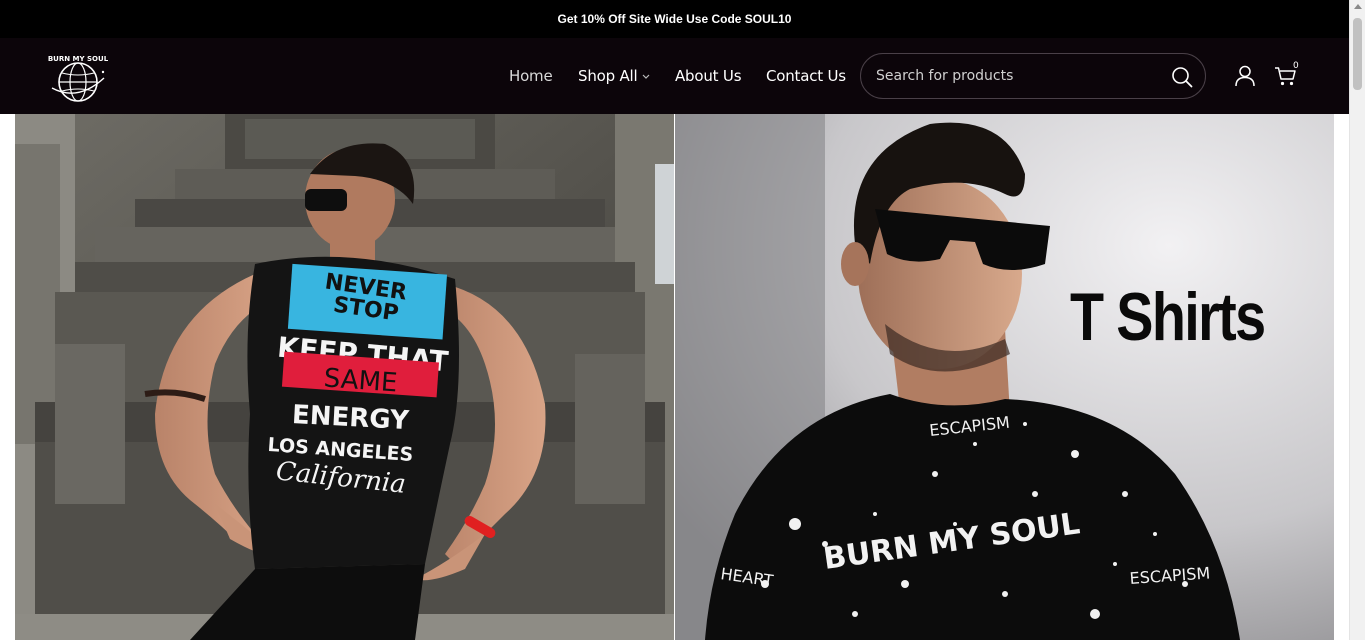 The image size is (1365, 640). Describe the element at coordinates (645, 76) in the screenshot. I see `chevron-down-icon` at that location.